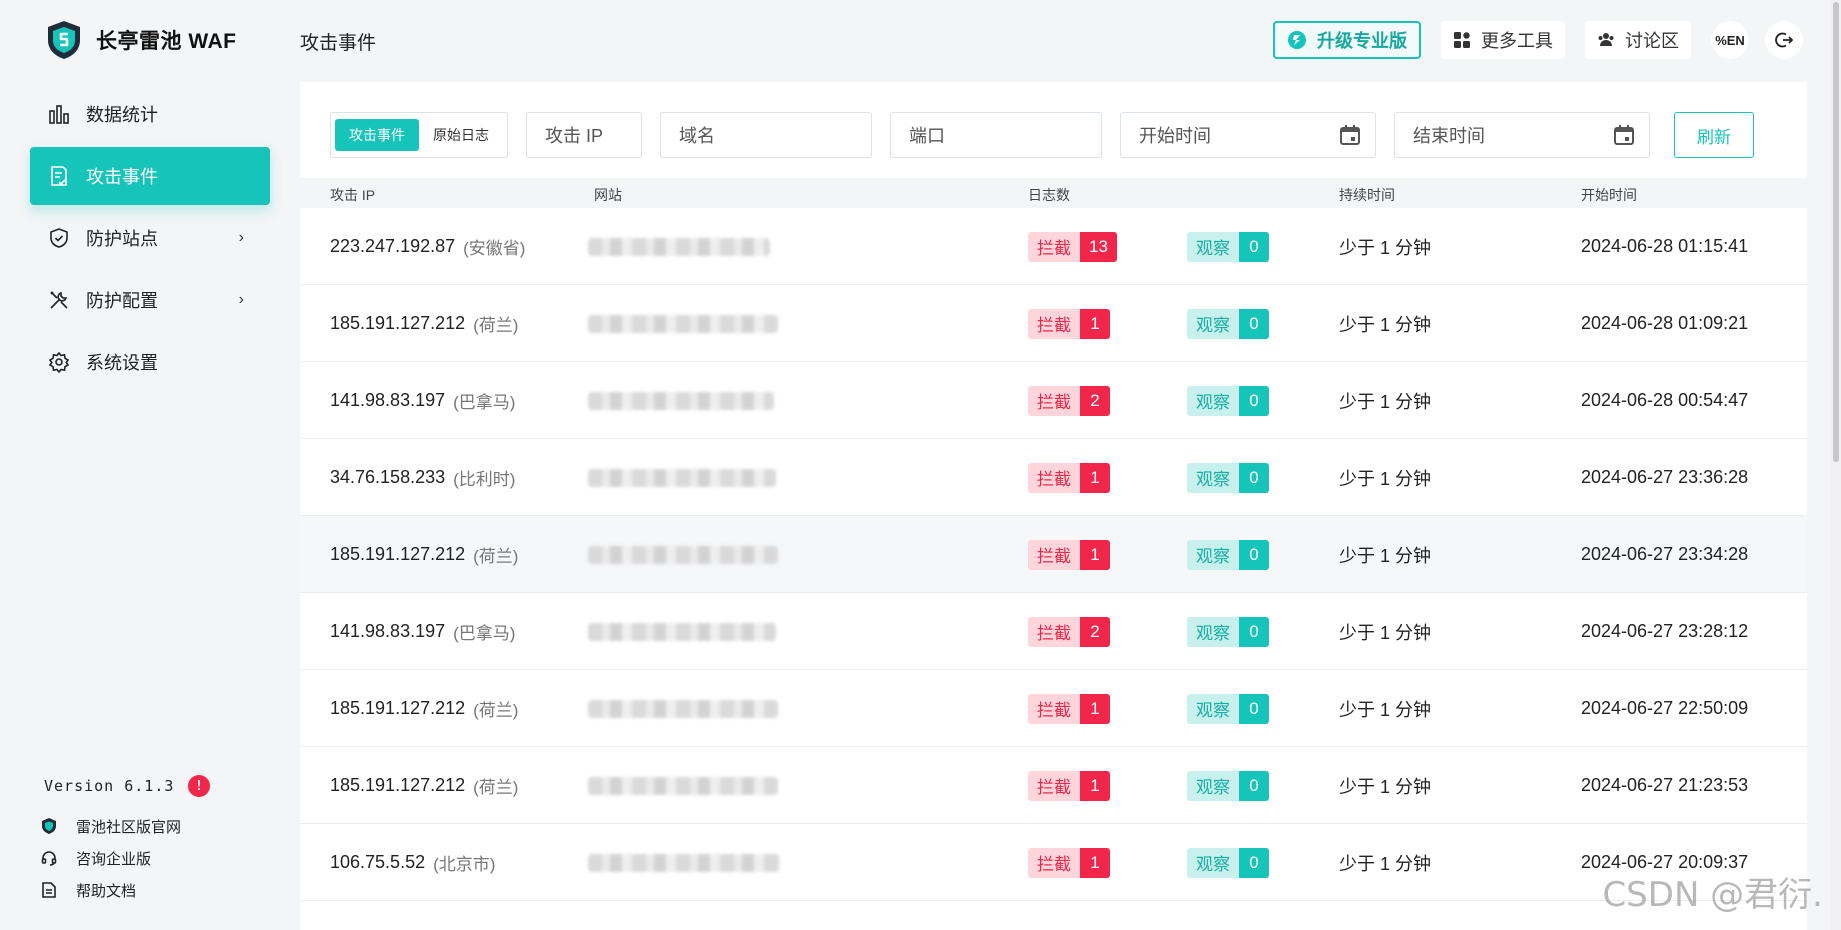  I want to click on watch-count-tag: 观察 0, so click(1228, 785).